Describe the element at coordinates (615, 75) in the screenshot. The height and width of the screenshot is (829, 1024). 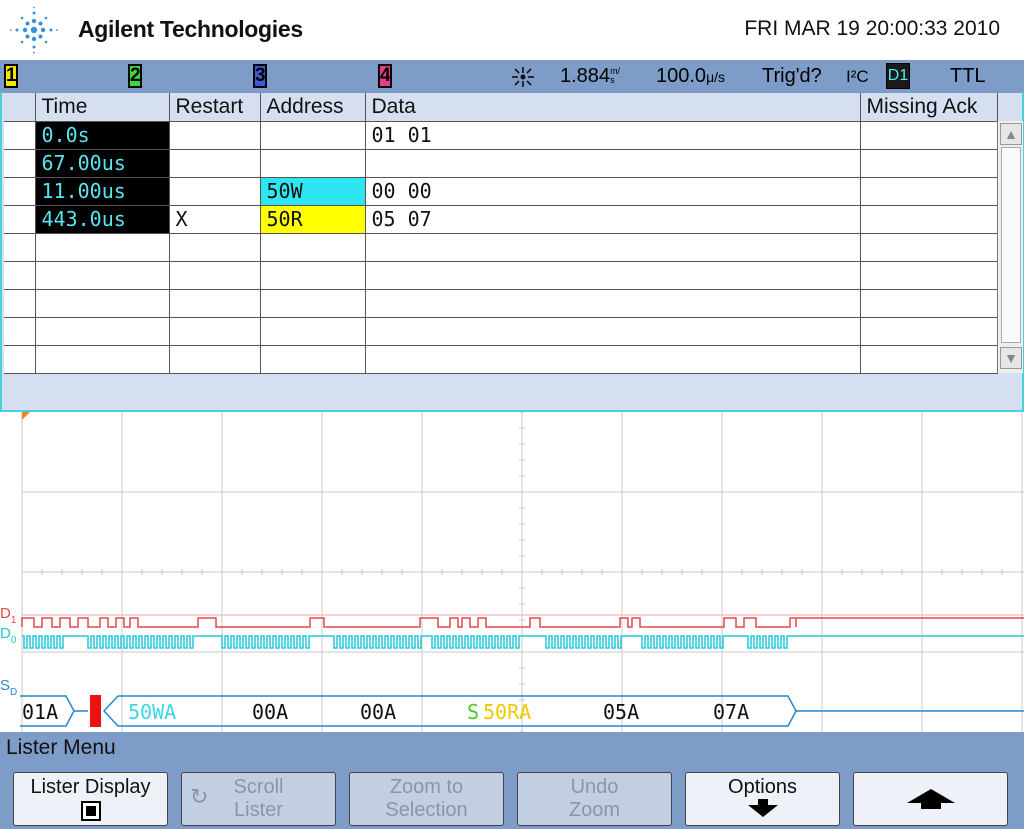
I see `trigger-level-unit: m/s` at that location.